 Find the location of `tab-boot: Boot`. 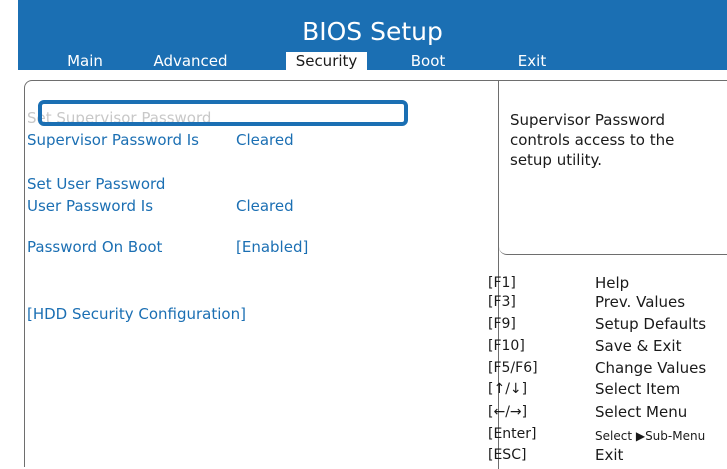

tab-boot: Boot is located at coordinates (428, 61).